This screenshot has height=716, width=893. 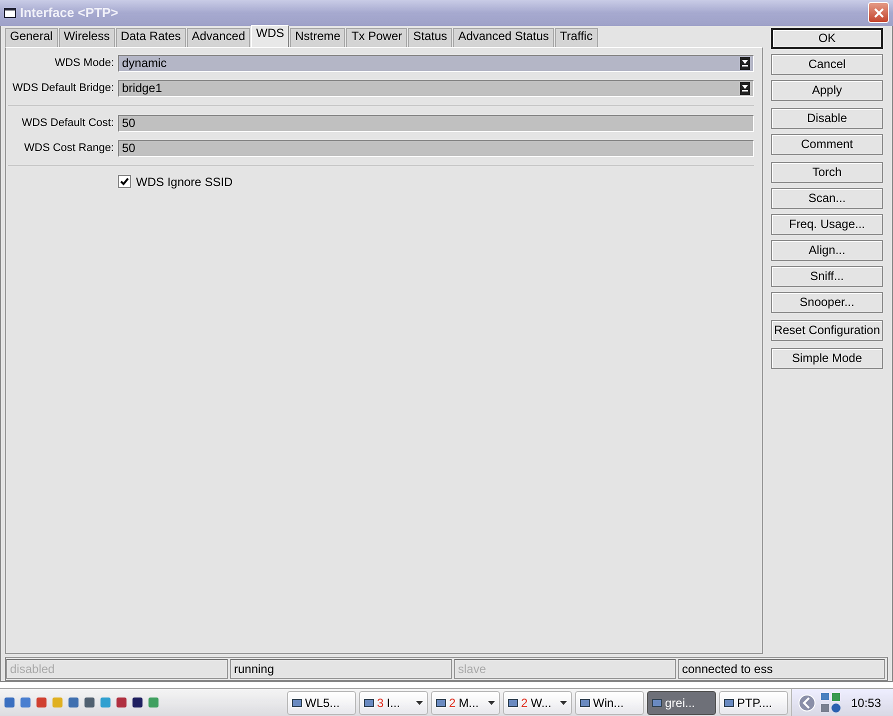 I want to click on tab: Nstreme, so click(x=318, y=37).